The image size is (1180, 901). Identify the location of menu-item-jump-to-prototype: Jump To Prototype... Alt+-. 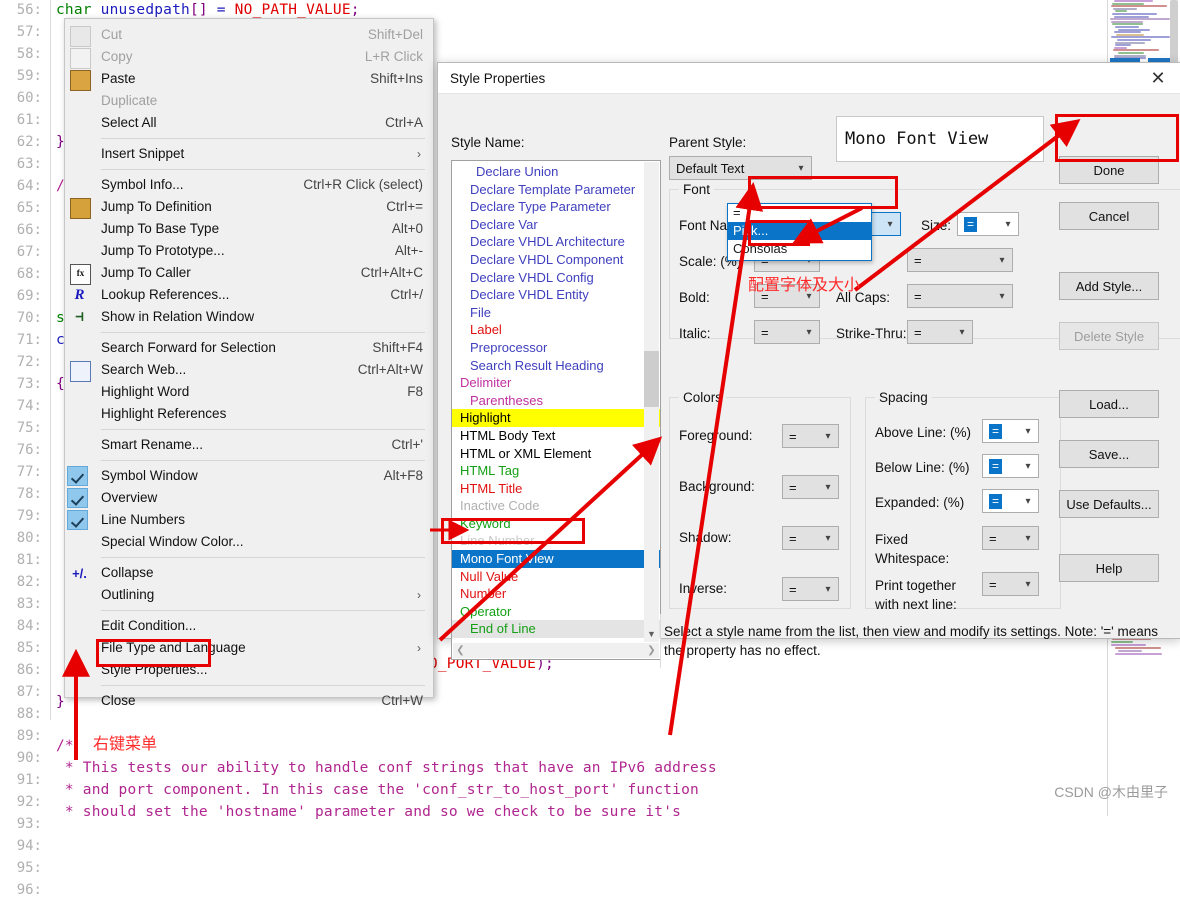
(249, 251).